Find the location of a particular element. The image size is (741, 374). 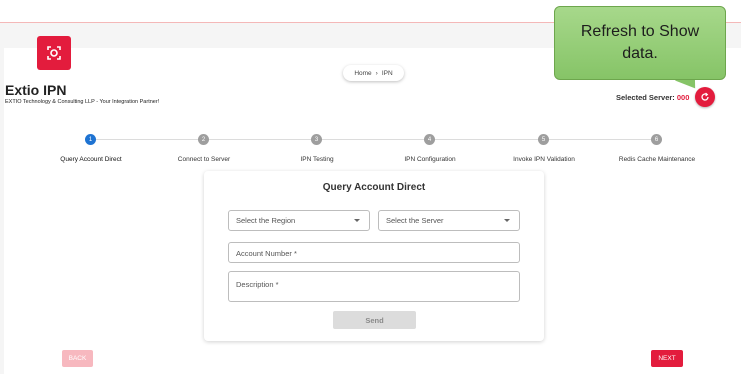

step-4-label: IPN Configuration is located at coordinates (430, 159).